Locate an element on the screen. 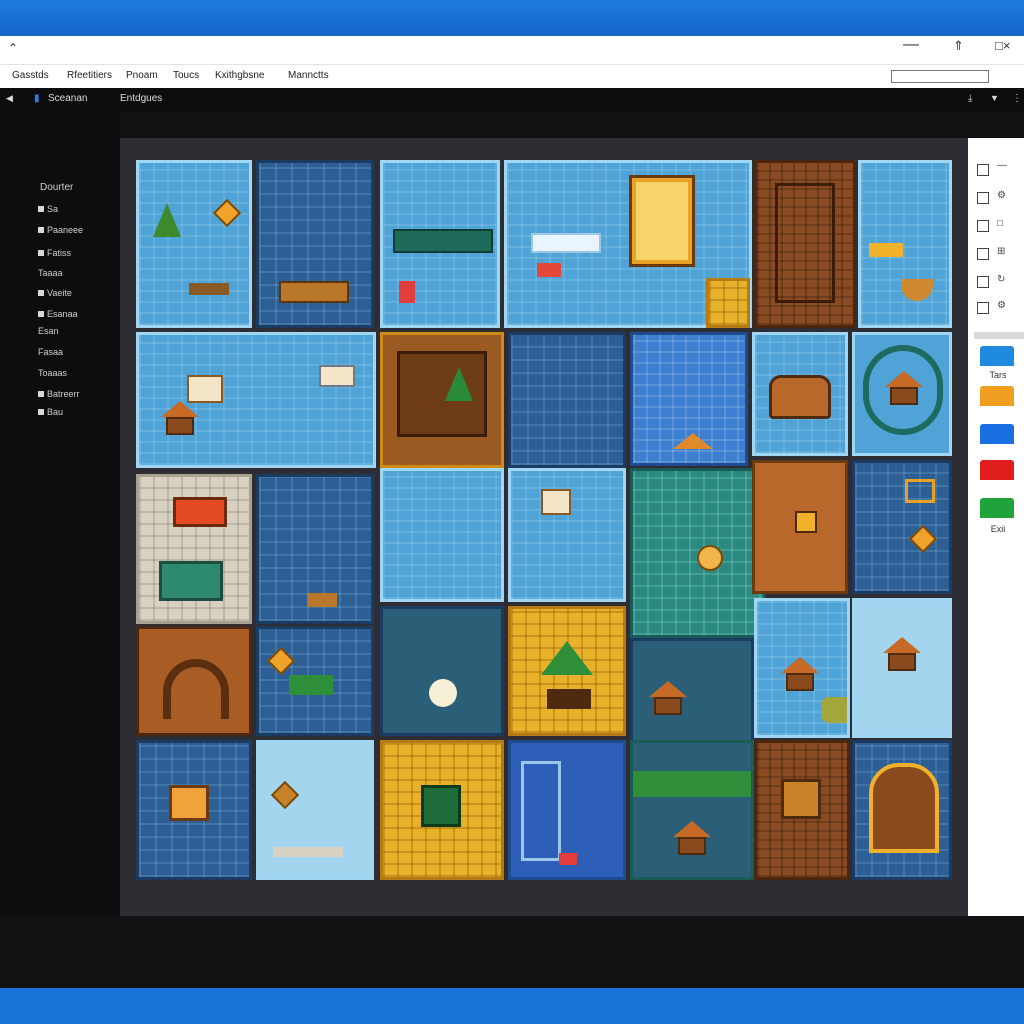 The image size is (1024, 1024). toolbar-label: Entdgues is located at coordinates (141, 98).